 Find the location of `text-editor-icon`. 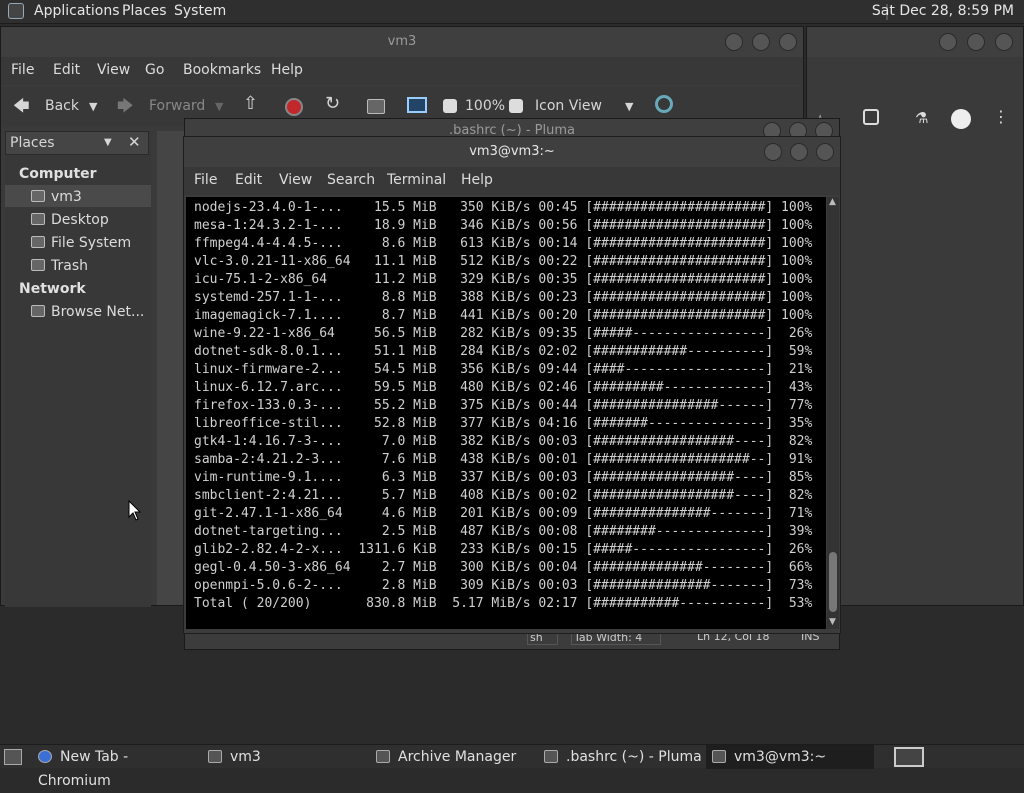

text-editor-icon is located at coordinates (551, 756).